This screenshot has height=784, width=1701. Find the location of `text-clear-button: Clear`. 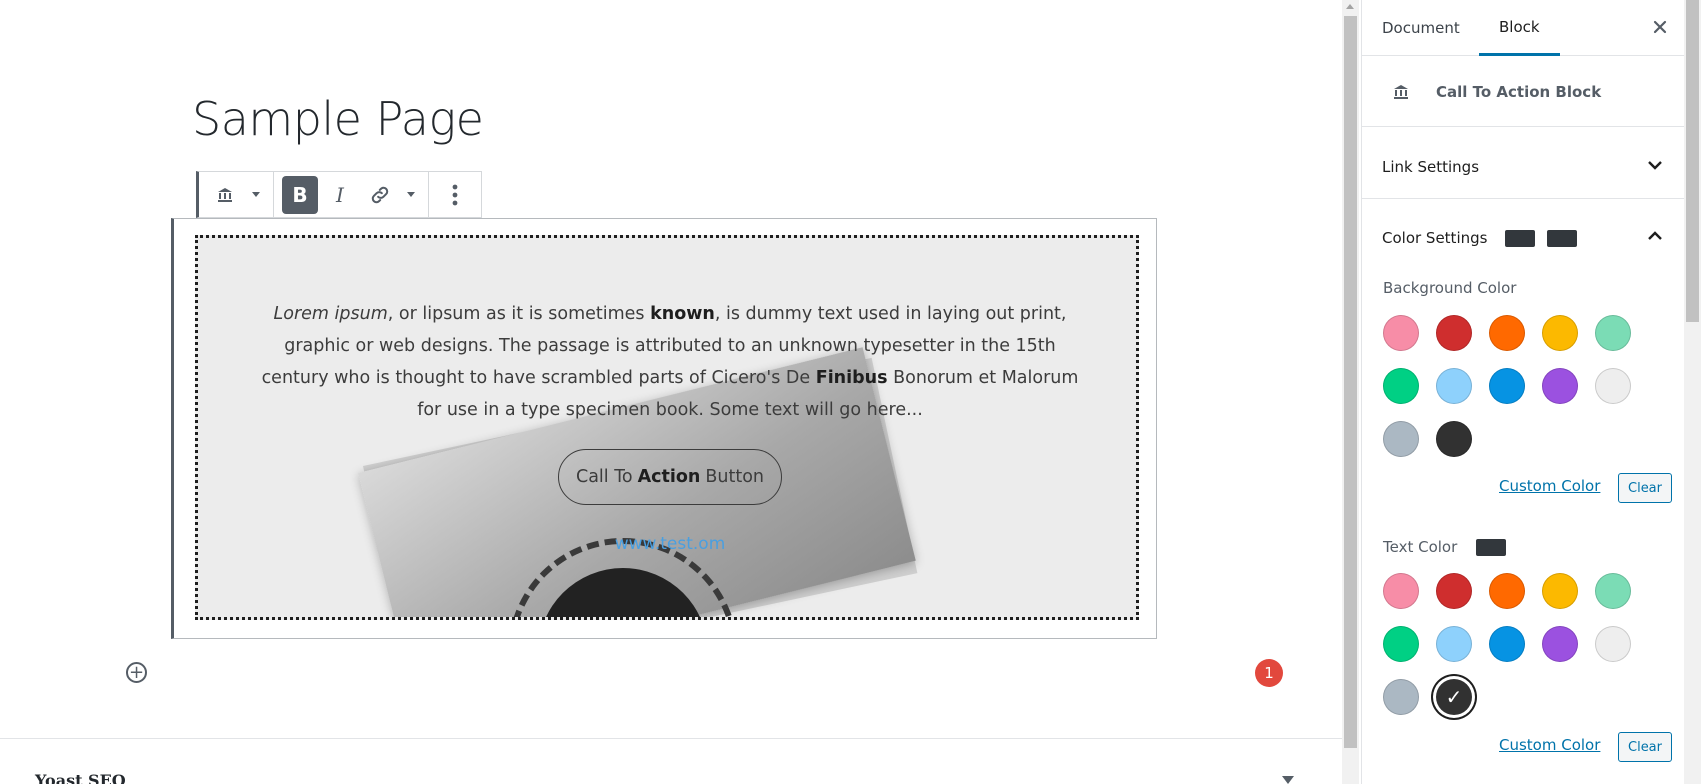

text-clear-button: Clear is located at coordinates (1645, 747).